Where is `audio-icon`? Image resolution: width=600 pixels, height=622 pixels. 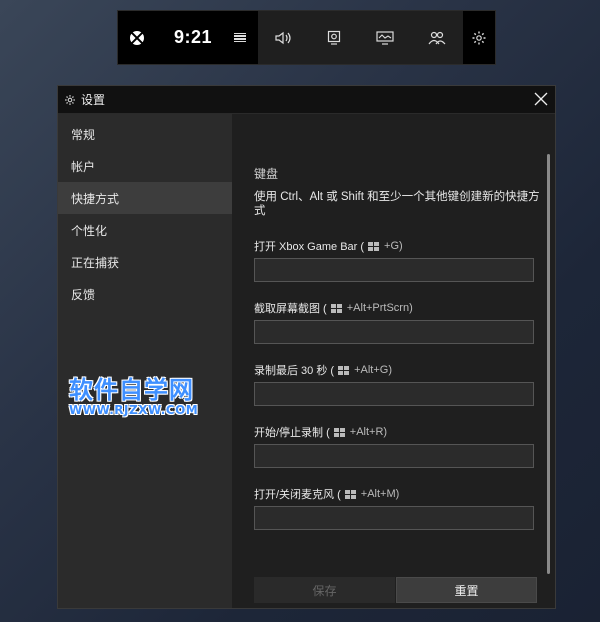
audio-icon is located at coordinates (284, 38).